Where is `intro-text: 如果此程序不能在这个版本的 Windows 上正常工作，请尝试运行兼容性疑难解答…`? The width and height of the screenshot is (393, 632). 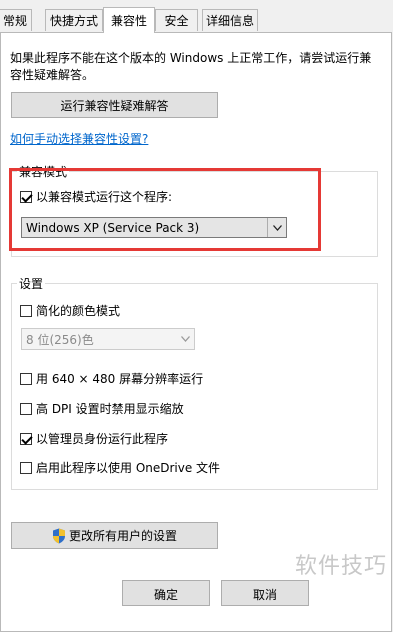 intro-text: 如果此程序不能在这个版本的 Windows 上正常工作，请尝试运行兼容性疑难解答… is located at coordinates (191, 66).